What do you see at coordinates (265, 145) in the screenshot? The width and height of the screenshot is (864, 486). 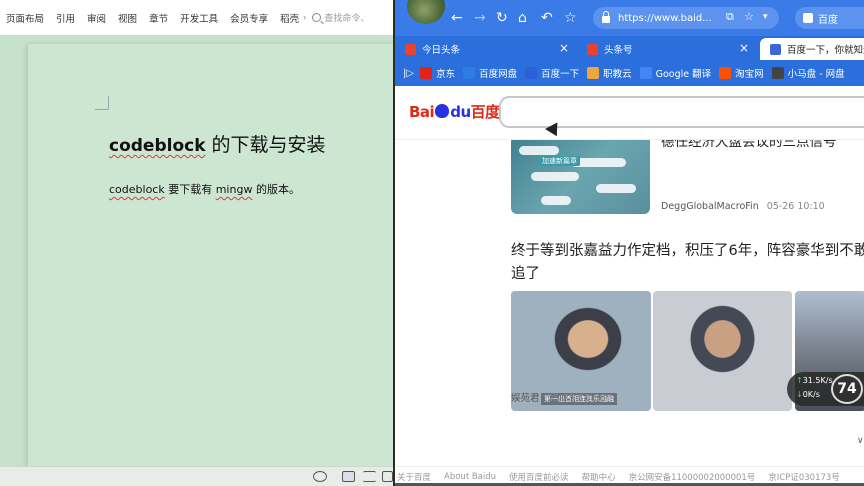 I see `heading-rest: 的下载与安装` at bounding box center [265, 145].